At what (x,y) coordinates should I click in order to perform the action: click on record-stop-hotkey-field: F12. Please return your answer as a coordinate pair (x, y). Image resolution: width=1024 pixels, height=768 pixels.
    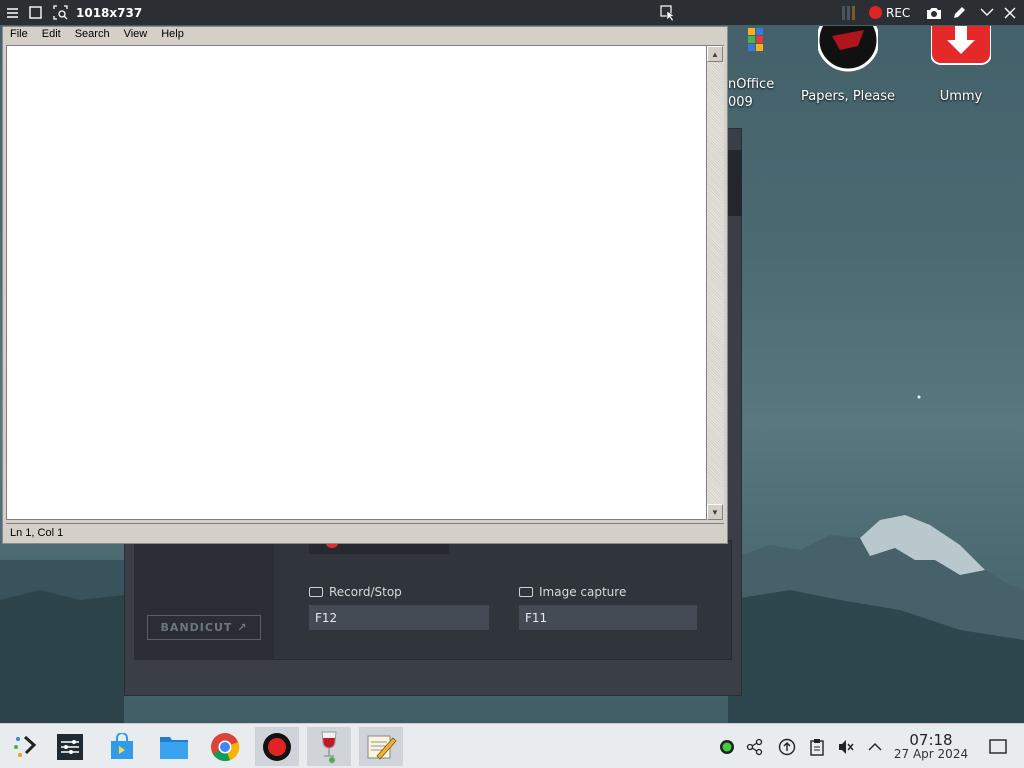
    Looking at the image, I should click on (399, 617).